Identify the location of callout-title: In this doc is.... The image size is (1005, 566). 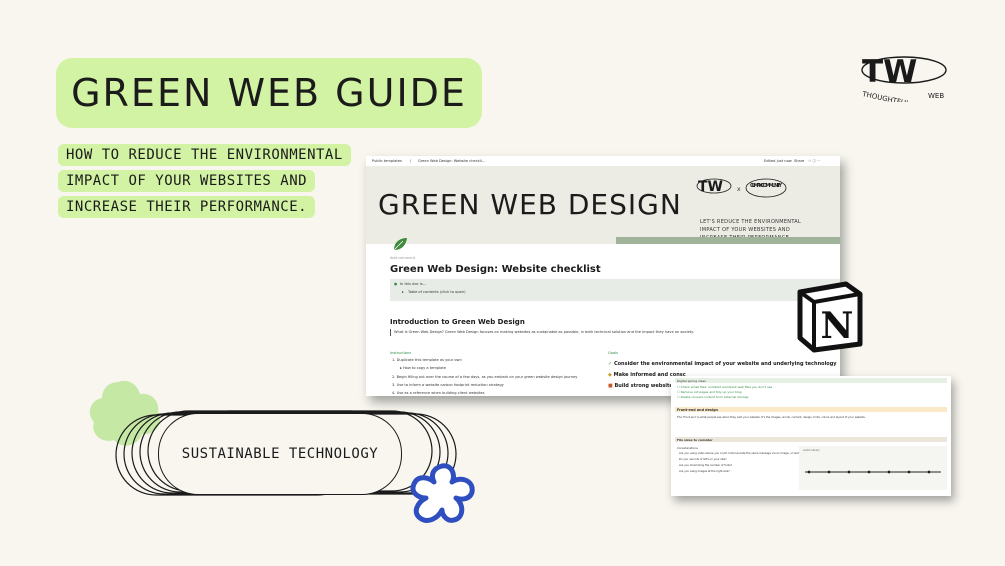
(413, 284).